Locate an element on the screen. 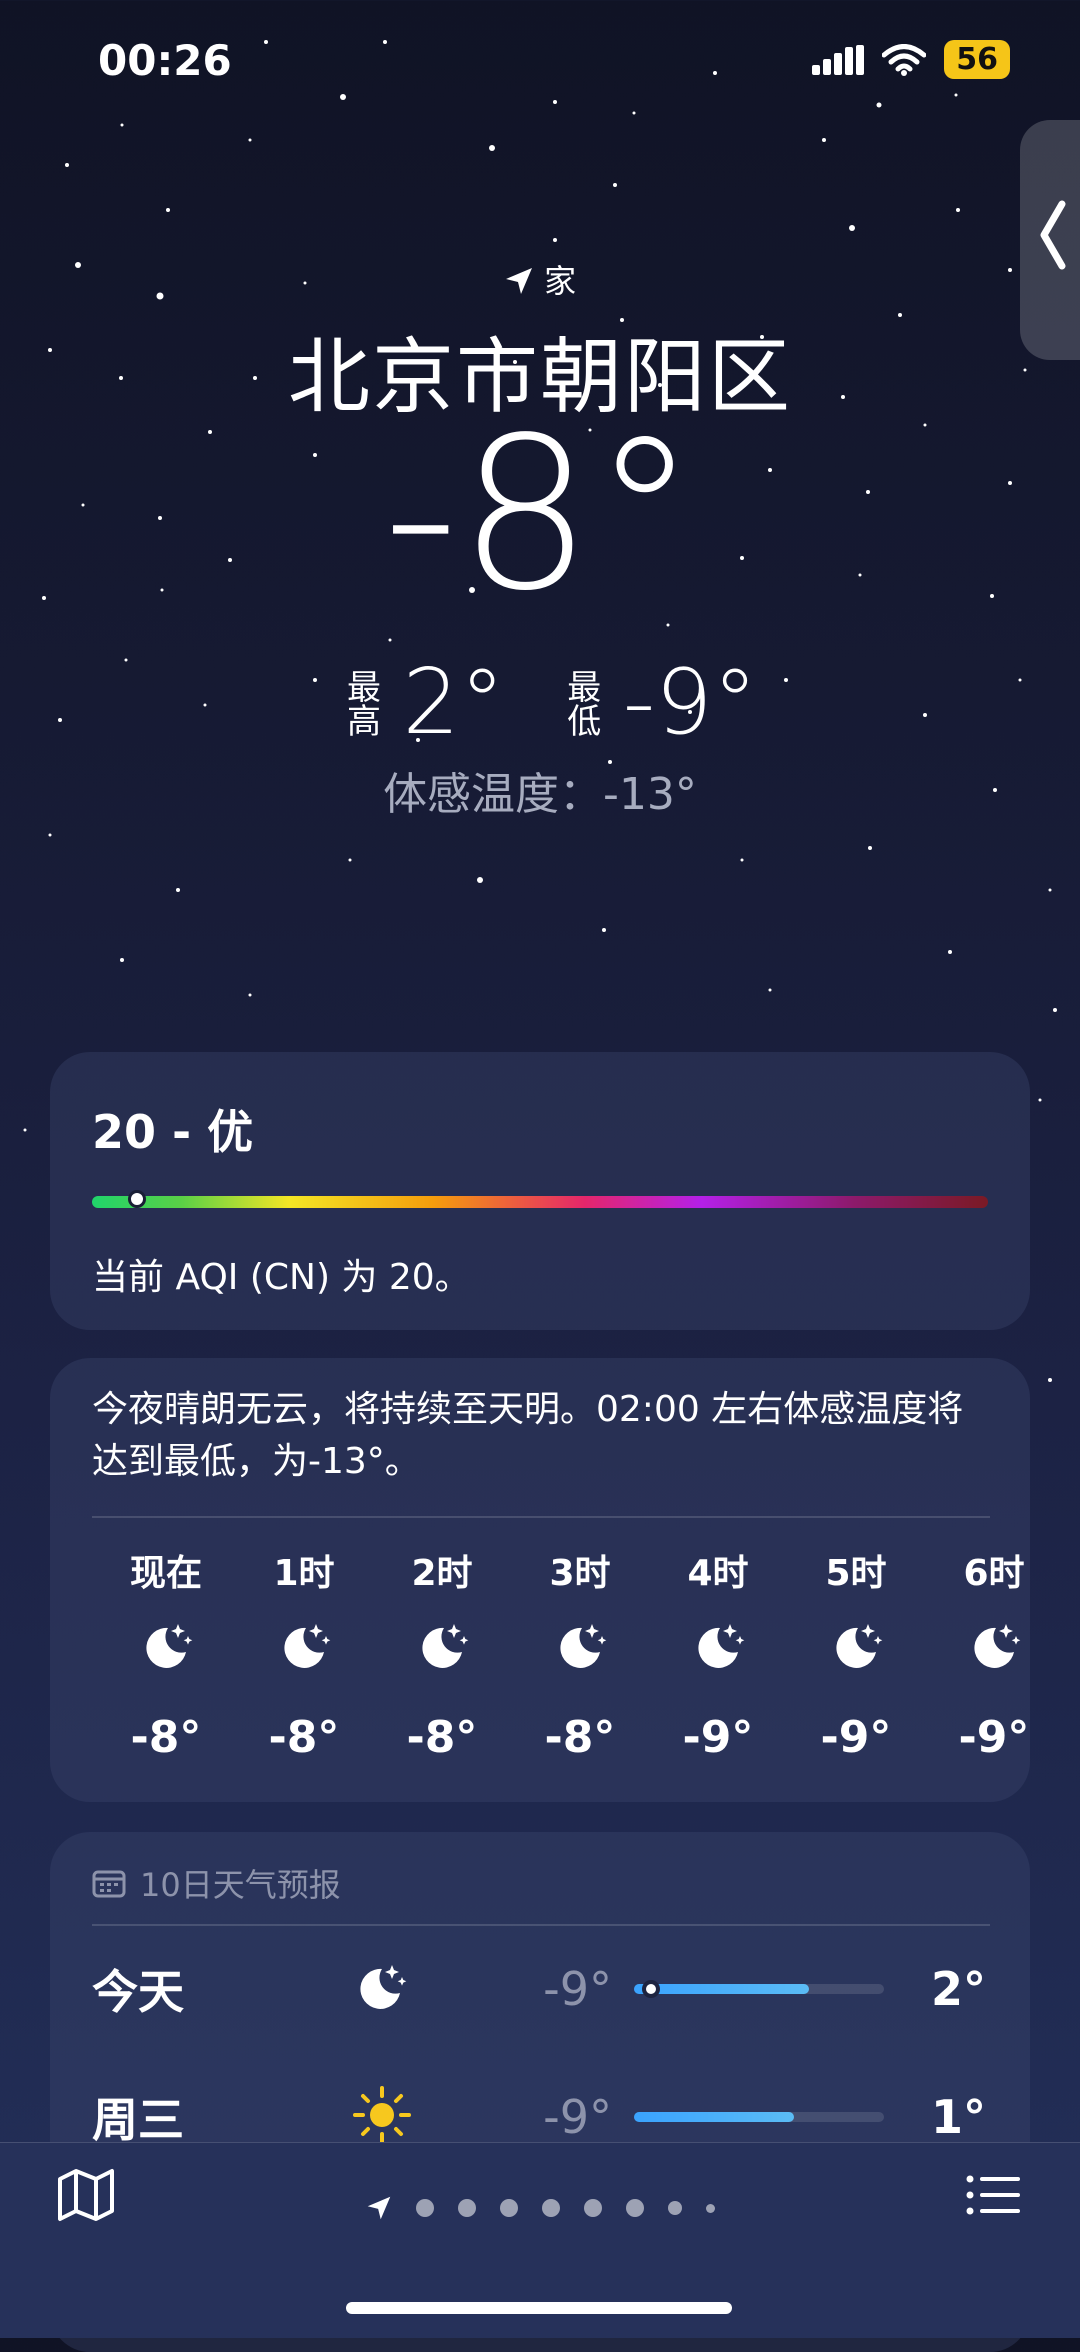 This screenshot has height=2352, width=1080. hourly-item: 3时 -8° is located at coordinates (580, 1653).